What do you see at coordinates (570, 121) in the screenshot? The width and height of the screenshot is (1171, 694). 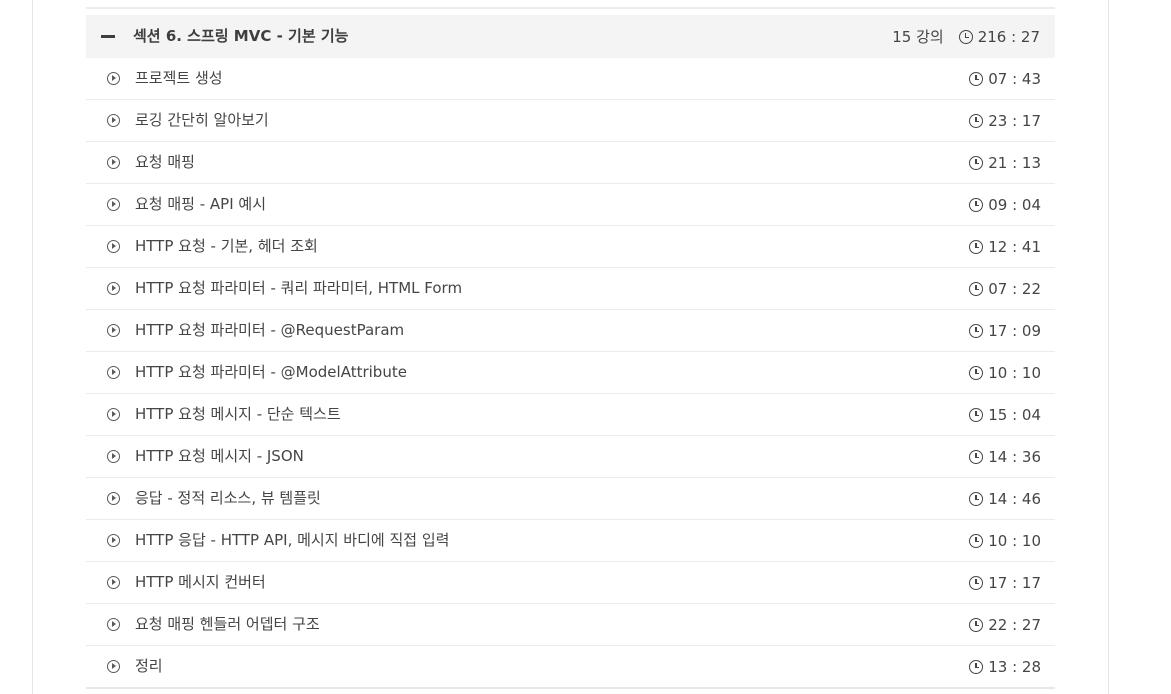 I see `lecture-item: 로깅 간단히 알아보기 23 : 17` at bounding box center [570, 121].